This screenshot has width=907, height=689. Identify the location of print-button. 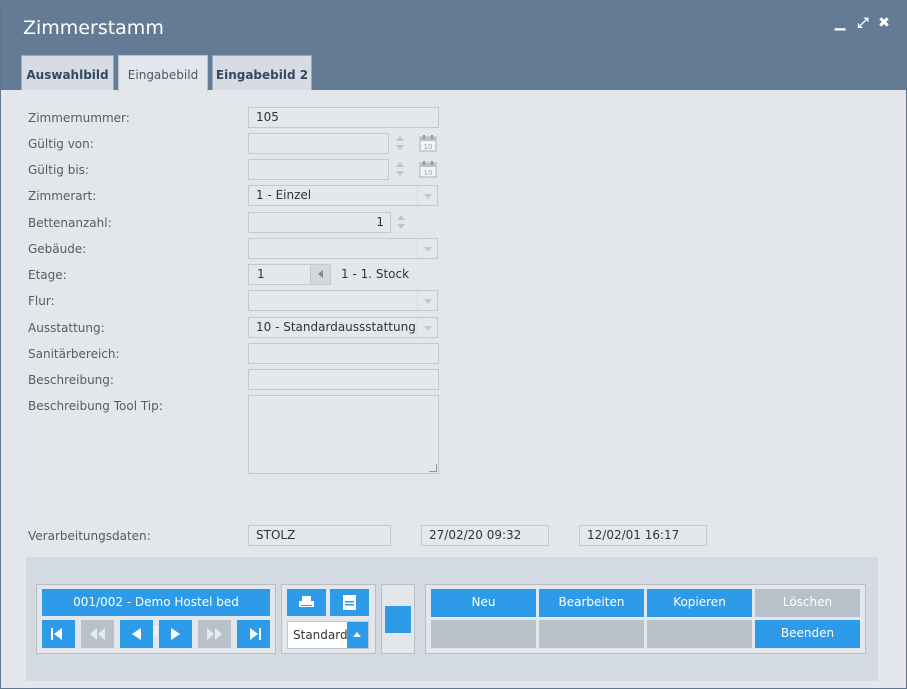
(306, 602).